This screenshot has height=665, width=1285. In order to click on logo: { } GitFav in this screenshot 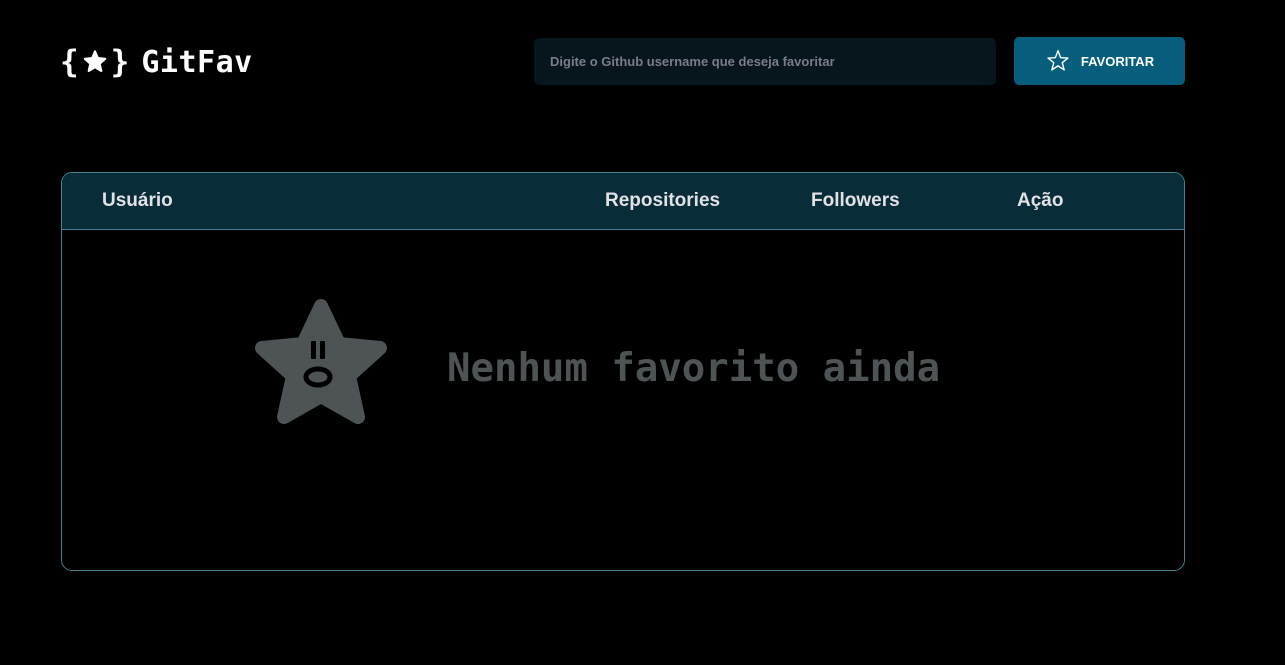, I will do `click(156, 62)`.